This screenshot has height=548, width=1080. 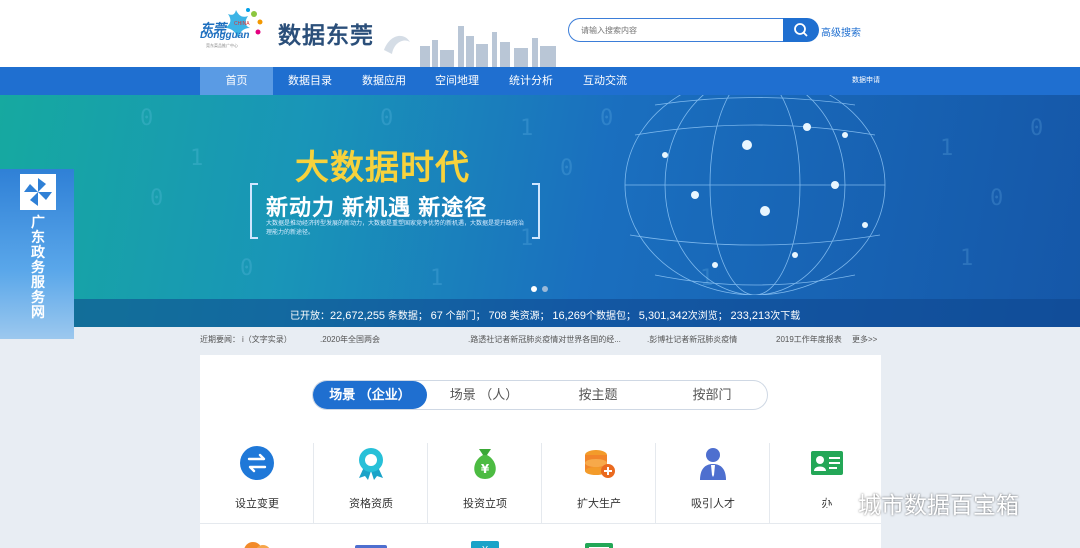 What do you see at coordinates (350, 339) in the screenshot?
I see `ticker-item-2: .2020年全国两会` at bounding box center [350, 339].